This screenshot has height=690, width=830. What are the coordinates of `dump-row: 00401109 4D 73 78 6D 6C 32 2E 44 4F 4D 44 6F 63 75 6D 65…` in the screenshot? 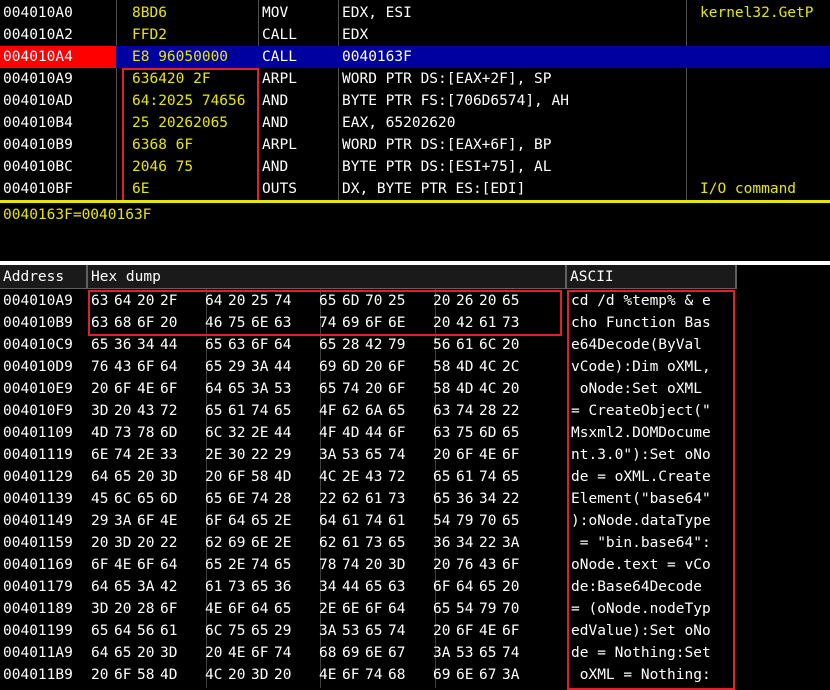 It's located at (415, 433).